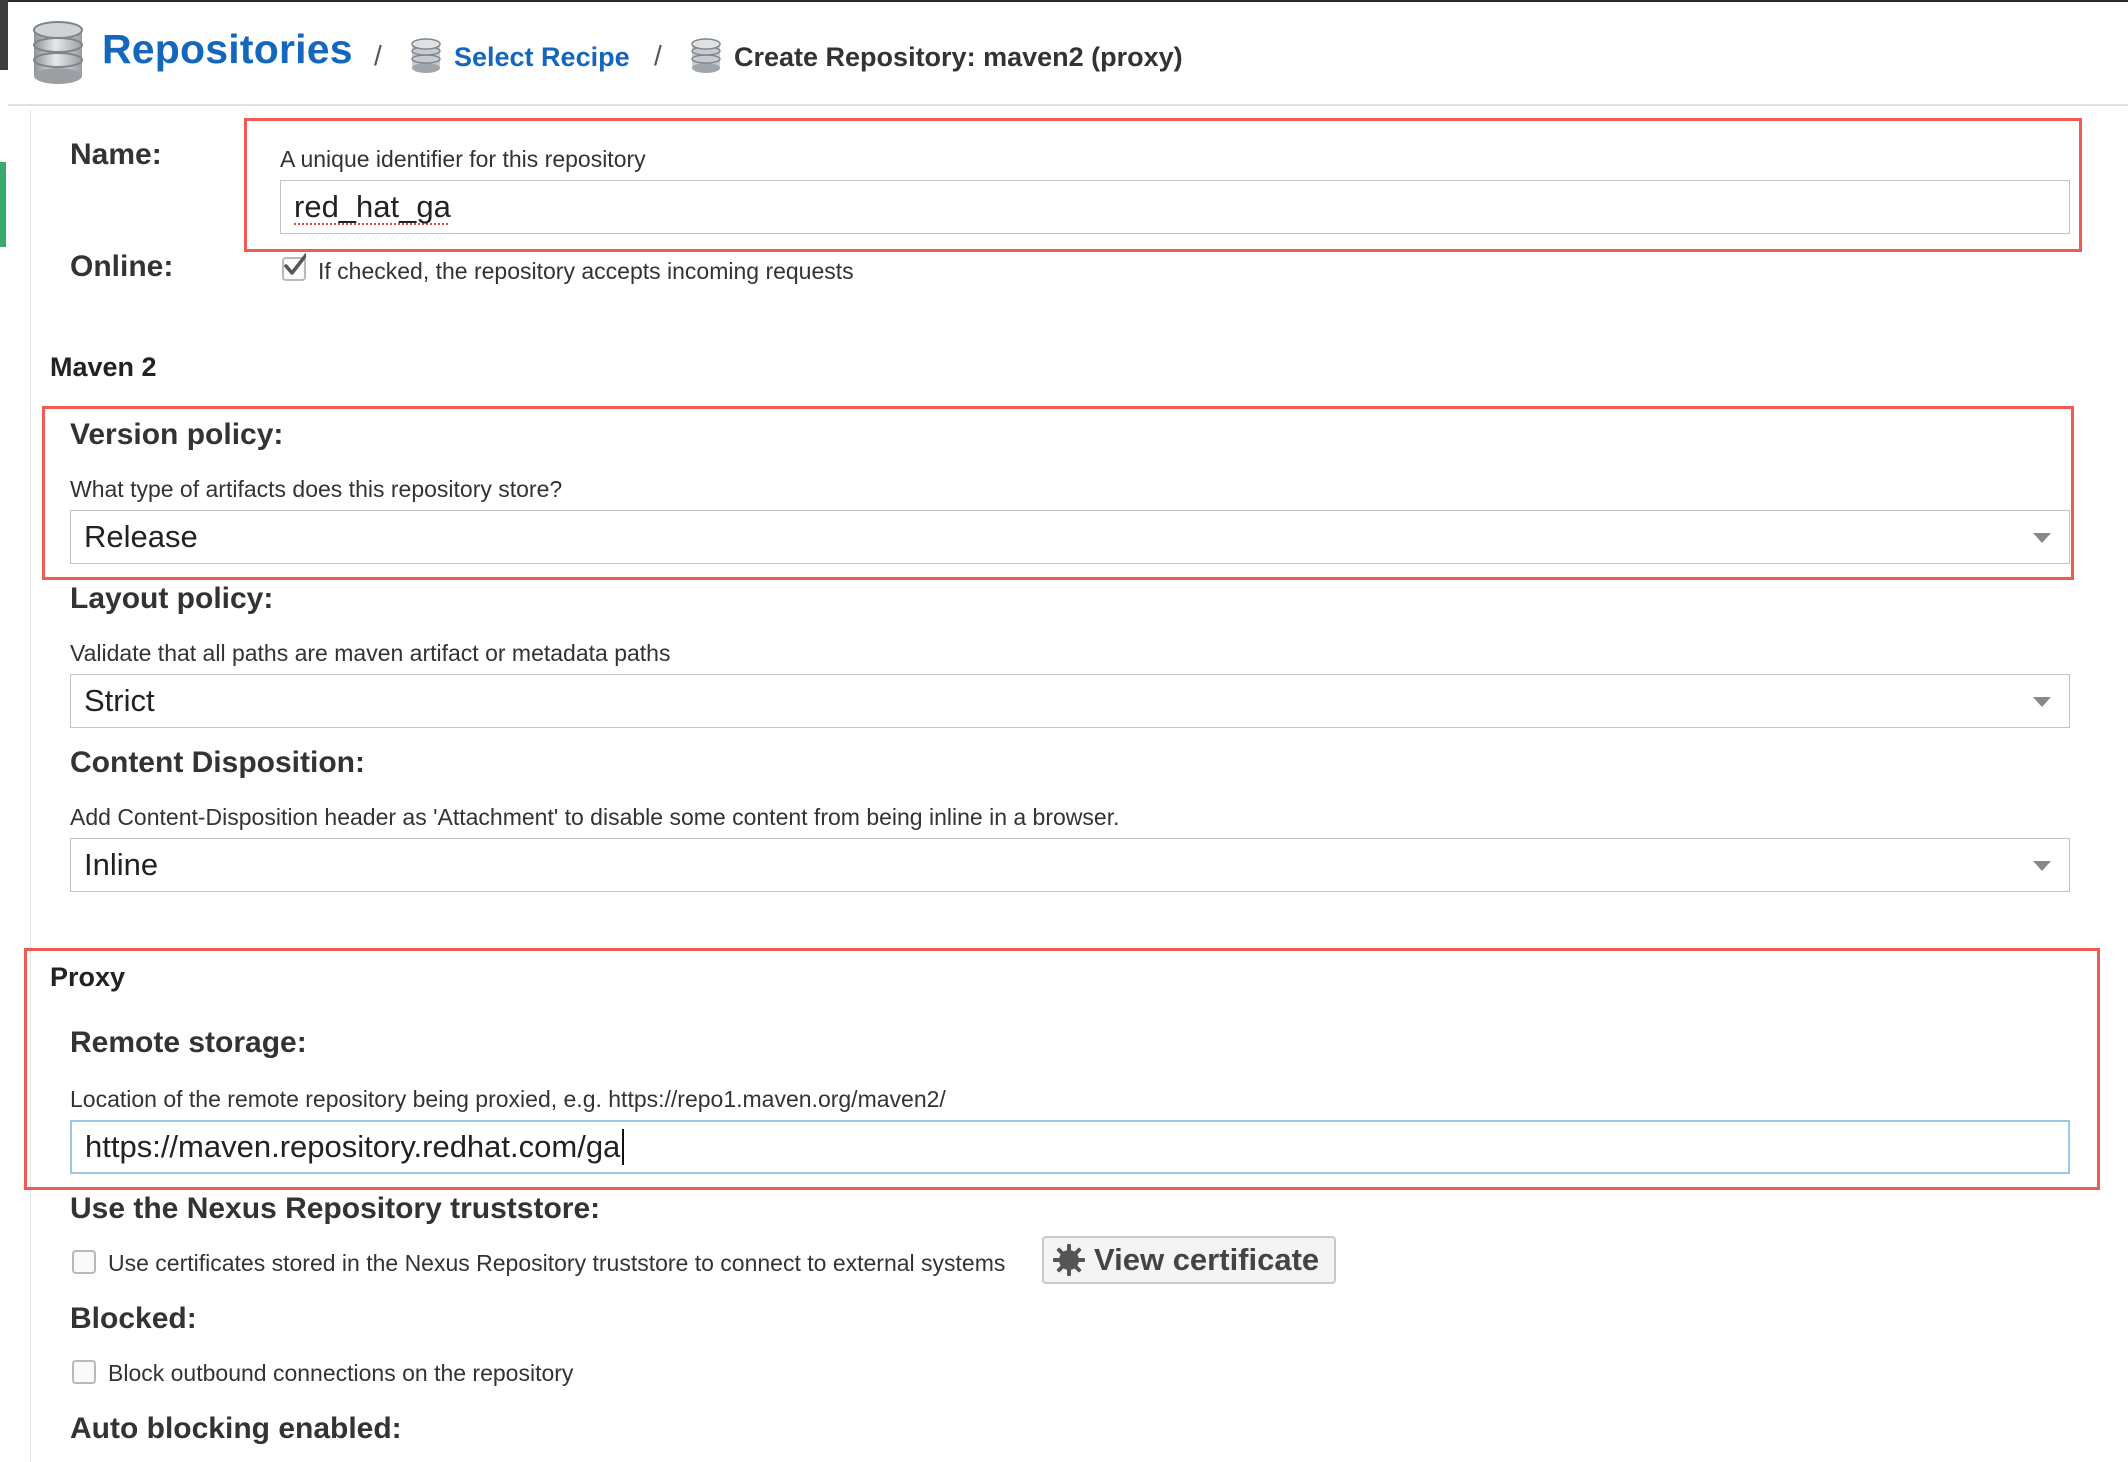 The width and height of the screenshot is (2128, 1462). What do you see at coordinates (958, 57) in the screenshot?
I see `breadcrumb-current-page: Create Repository: maven2 (proxy)` at bounding box center [958, 57].